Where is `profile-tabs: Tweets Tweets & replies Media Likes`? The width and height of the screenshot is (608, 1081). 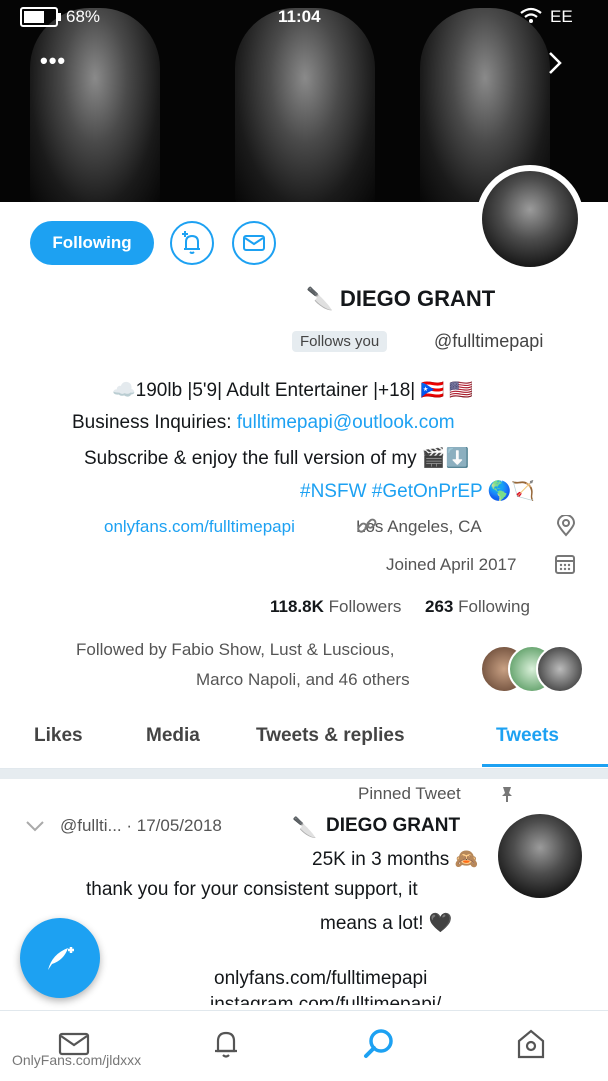 profile-tabs: Tweets Tweets & replies Media Likes is located at coordinates (304, 740).